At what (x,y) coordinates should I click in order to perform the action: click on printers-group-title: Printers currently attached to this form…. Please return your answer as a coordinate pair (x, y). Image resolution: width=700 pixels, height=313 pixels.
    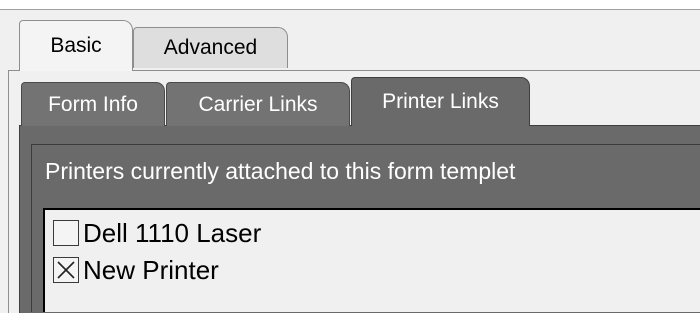
    Looking at the image, I should click on (280, 171).